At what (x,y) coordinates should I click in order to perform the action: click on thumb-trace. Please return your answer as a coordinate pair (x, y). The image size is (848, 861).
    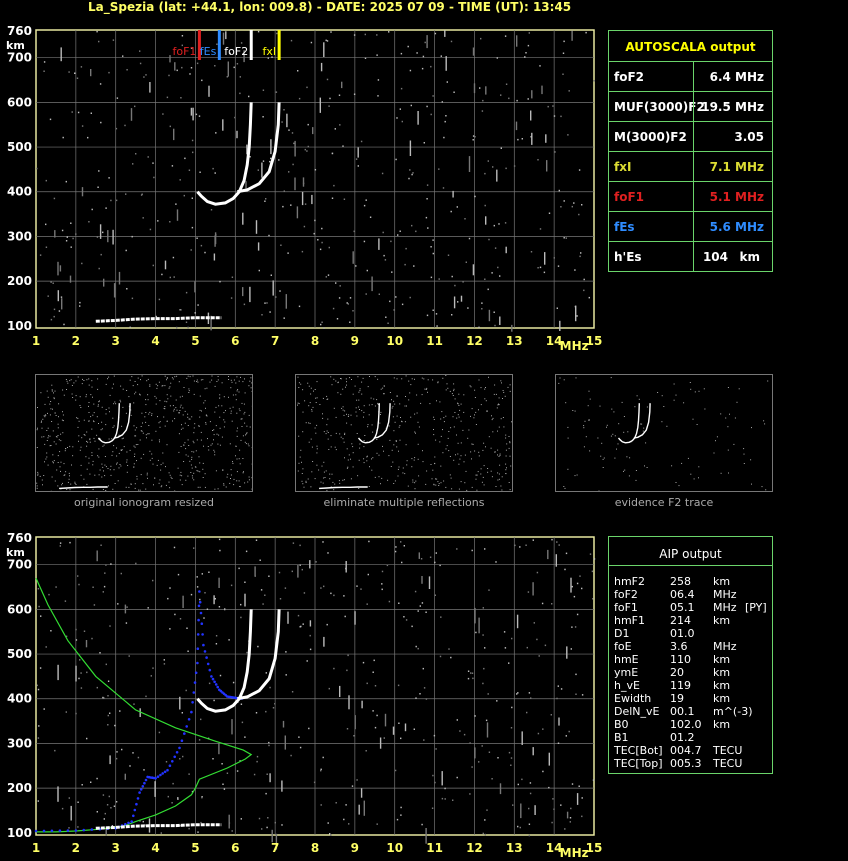
    Looking at the image, I should click on (83, 488).